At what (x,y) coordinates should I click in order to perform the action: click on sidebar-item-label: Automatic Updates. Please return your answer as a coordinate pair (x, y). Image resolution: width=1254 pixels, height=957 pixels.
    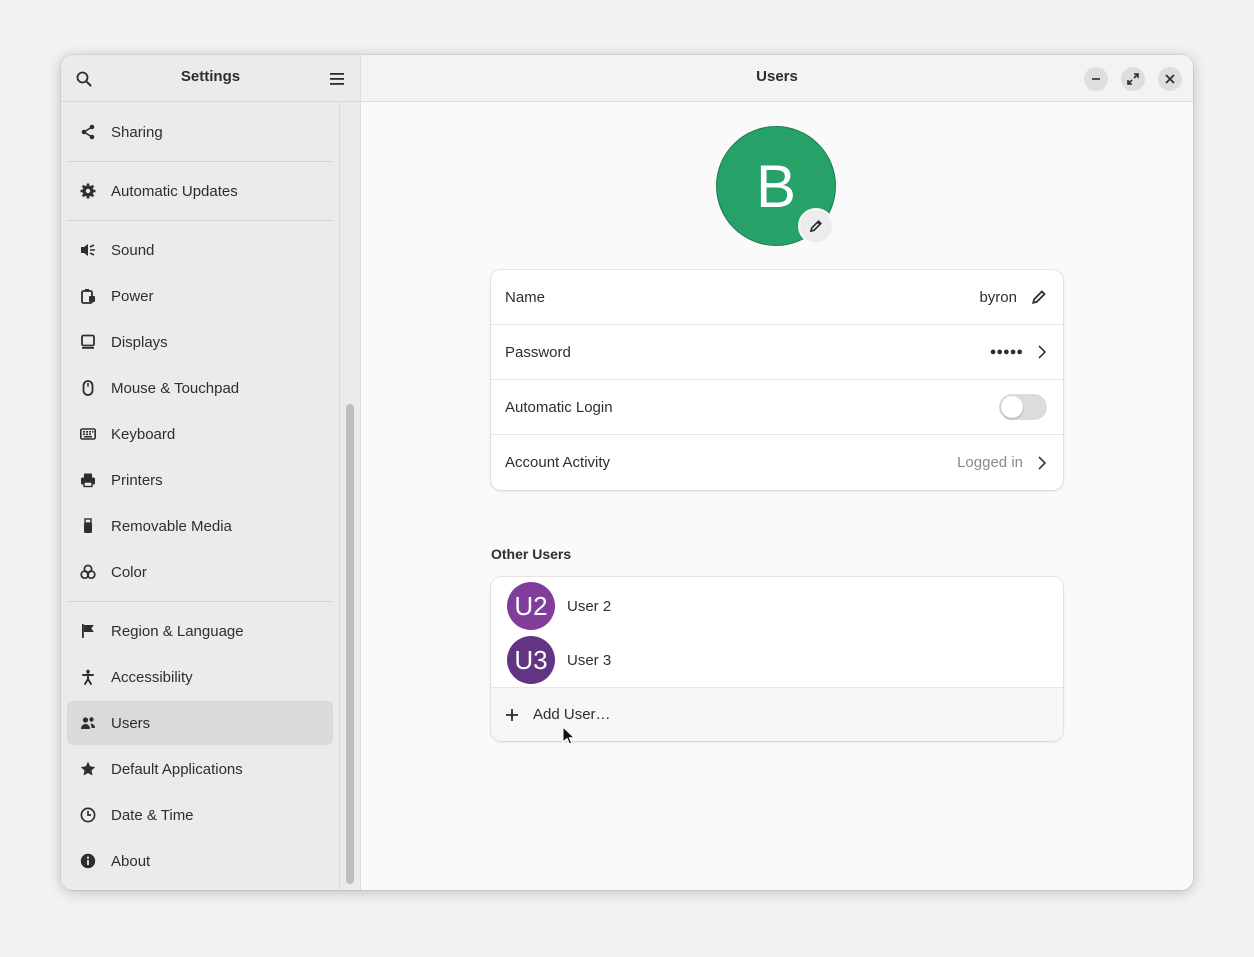
    Looking at the image, I should click on (174, 191).